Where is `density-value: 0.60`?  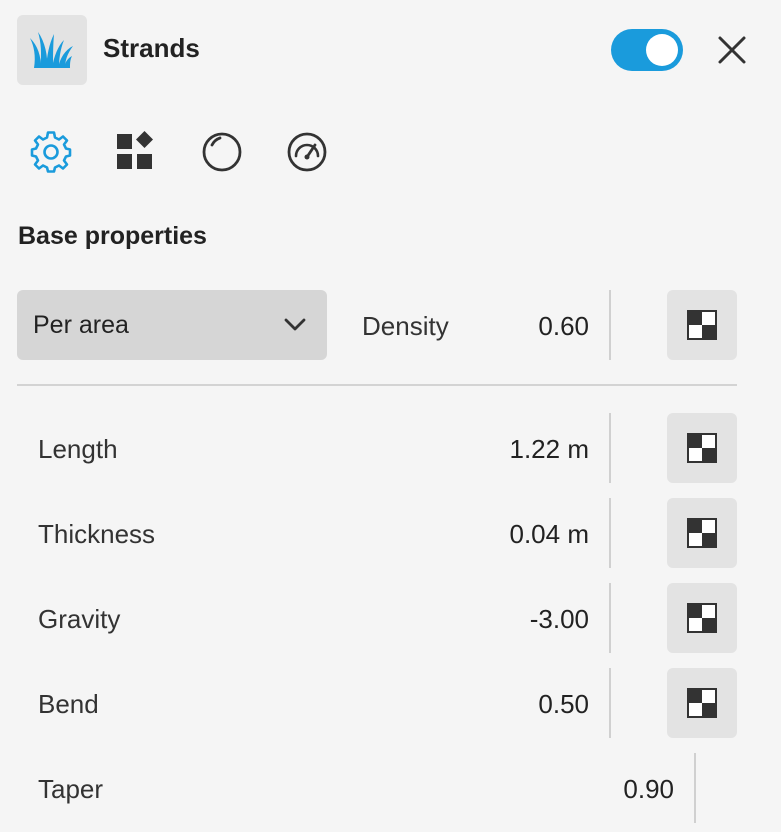
density-value: 0.60 is located at coordinates (524, 326).